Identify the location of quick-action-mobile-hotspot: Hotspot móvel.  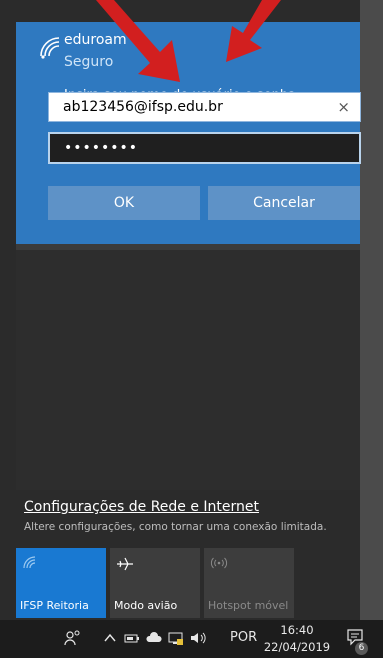
(249, 583).